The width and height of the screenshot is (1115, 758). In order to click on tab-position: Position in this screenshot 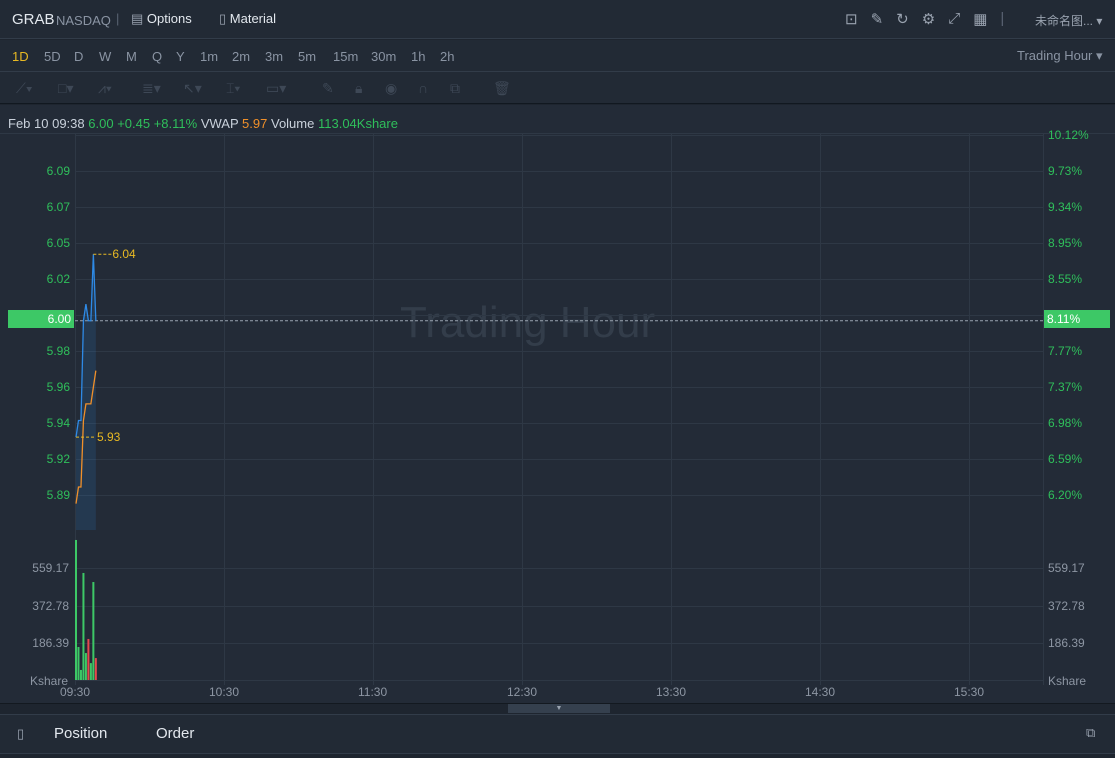, I will do `click(80, 733)`.